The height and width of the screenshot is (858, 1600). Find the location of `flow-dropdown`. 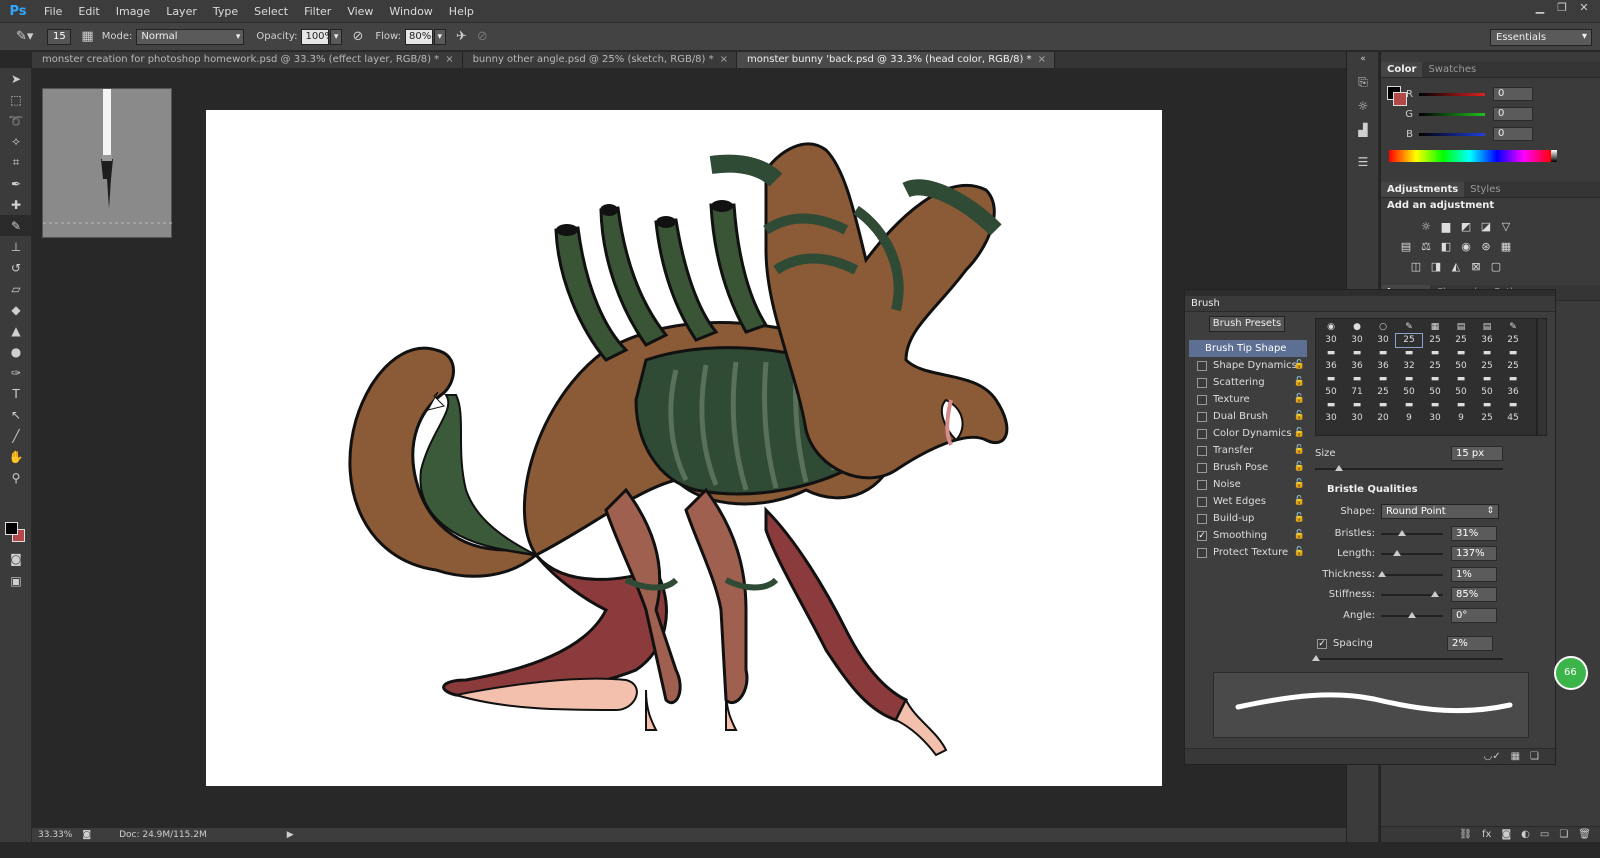

flow-dropdown is located at coordinates (440, 36).